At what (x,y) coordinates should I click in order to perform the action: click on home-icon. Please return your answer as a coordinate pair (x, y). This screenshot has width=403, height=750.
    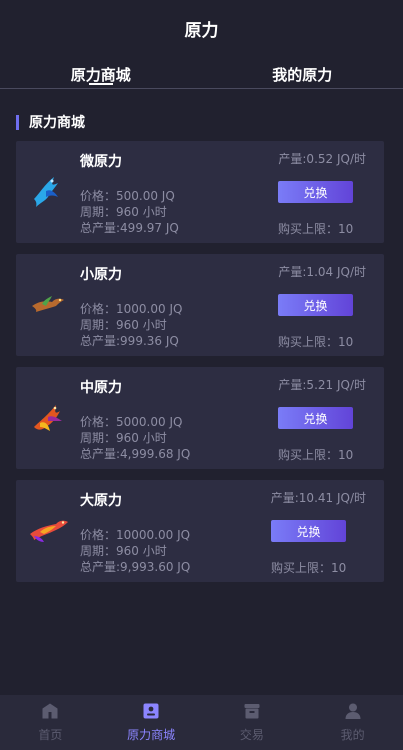
    Looking at the image, I should click on (50, 711).